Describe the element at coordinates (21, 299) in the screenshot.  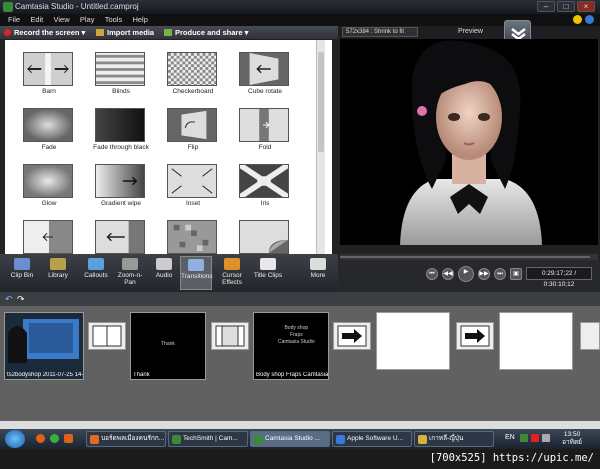
I see `redo-icon: ↷` at that location.